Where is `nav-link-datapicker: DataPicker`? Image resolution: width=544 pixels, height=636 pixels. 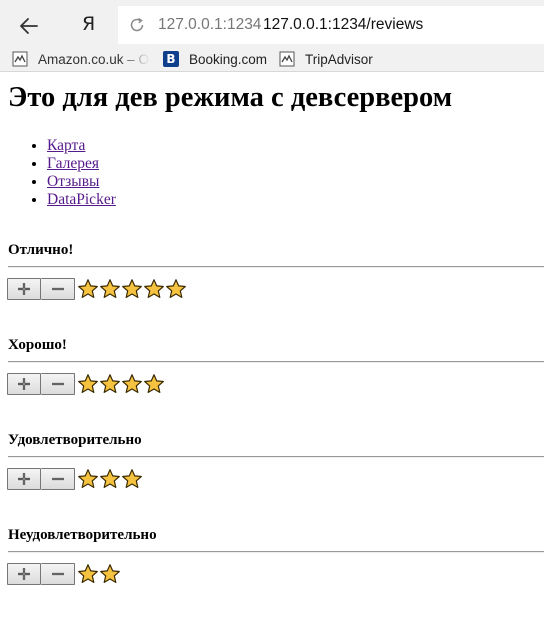
nav-link-datapicker: DataPicker is located at coordinates (81, 199).